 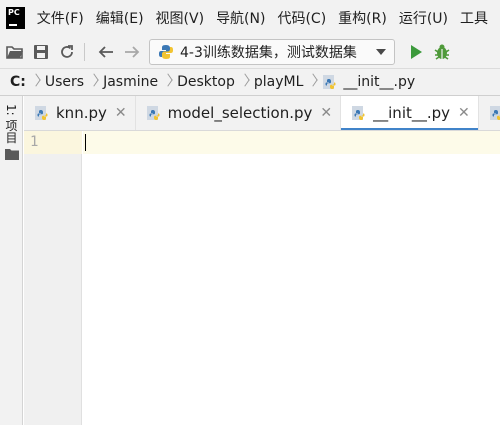 I want to click on breadcrumb-file: __init__.py, so click(x=368, y=82).